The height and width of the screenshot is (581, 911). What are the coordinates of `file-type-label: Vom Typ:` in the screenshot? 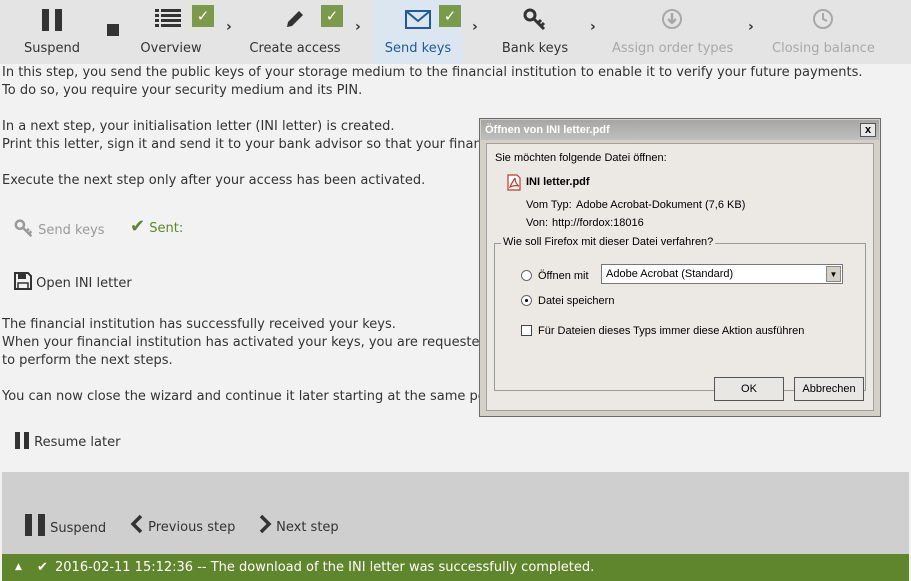 It's located at (549, 205).